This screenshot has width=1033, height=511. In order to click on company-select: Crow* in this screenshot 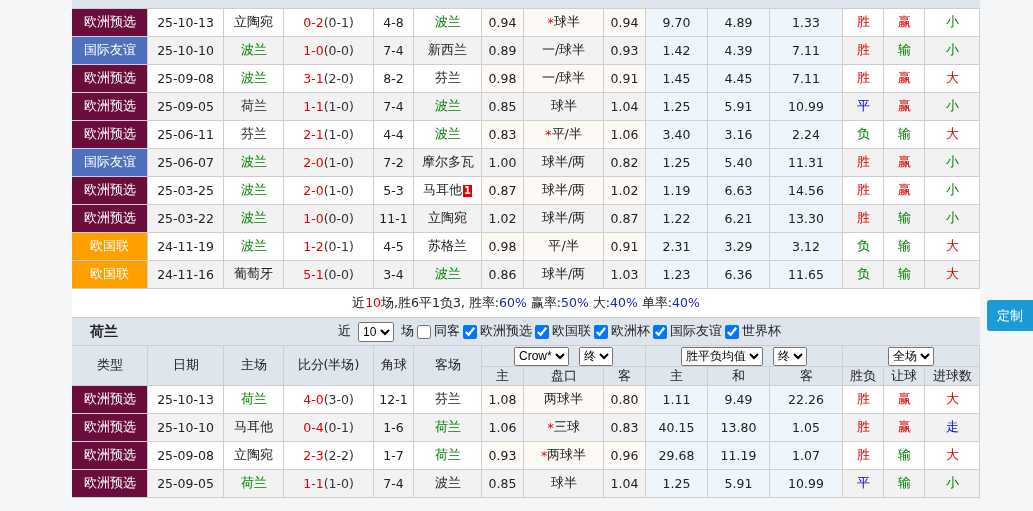, I will do `click(541, 356)`.